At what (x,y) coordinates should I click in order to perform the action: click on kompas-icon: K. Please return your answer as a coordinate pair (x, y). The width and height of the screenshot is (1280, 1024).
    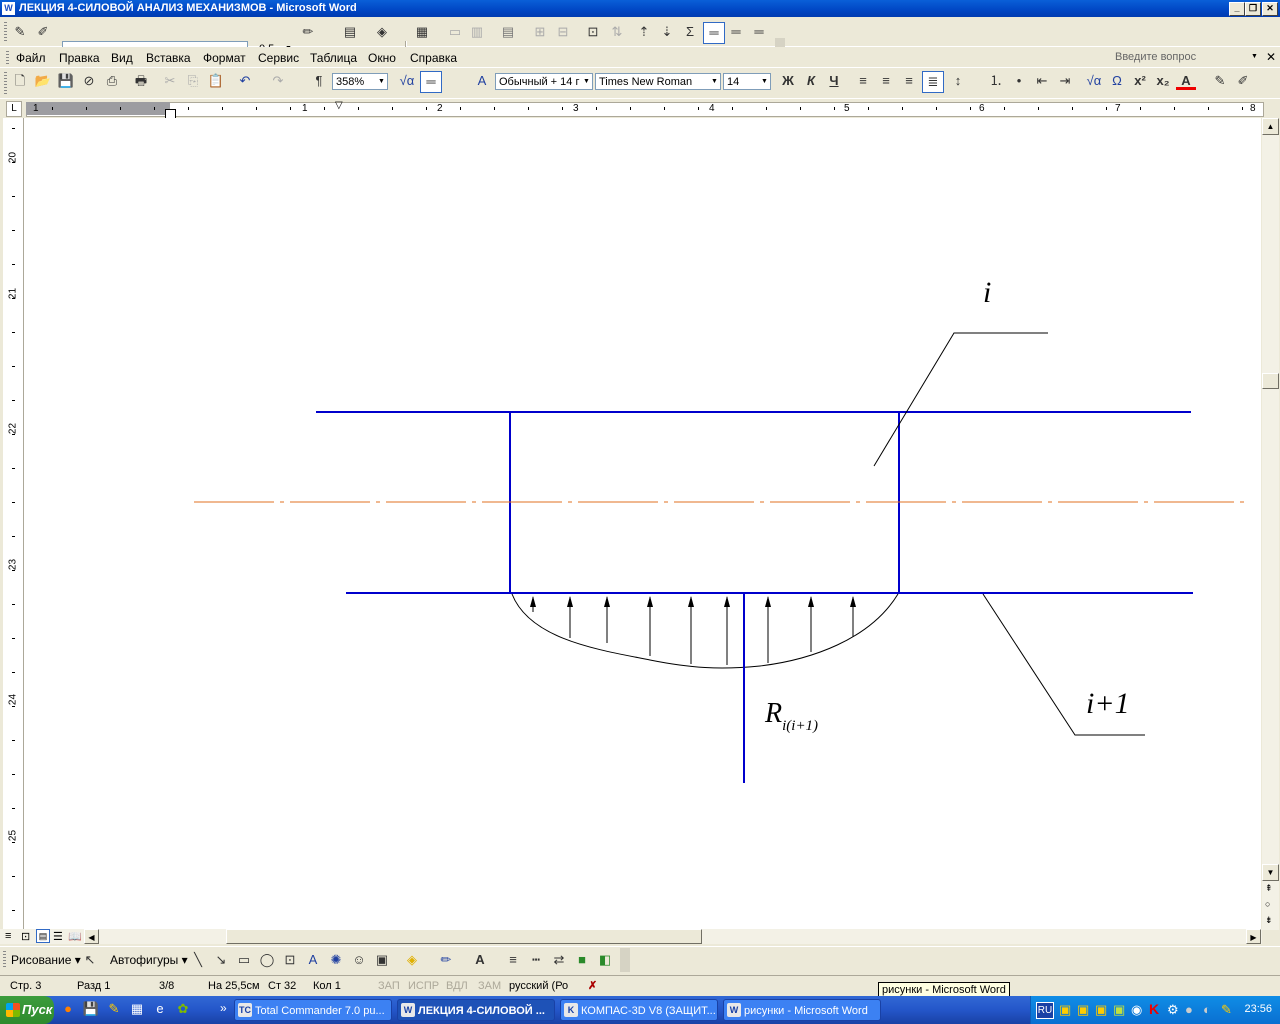
    Looking at the image, I should click on (571, 1010).